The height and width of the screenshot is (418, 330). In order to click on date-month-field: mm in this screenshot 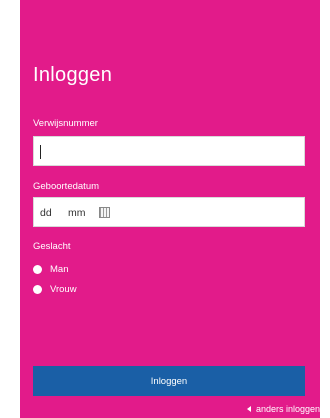, I will do `click(77, 213)`.